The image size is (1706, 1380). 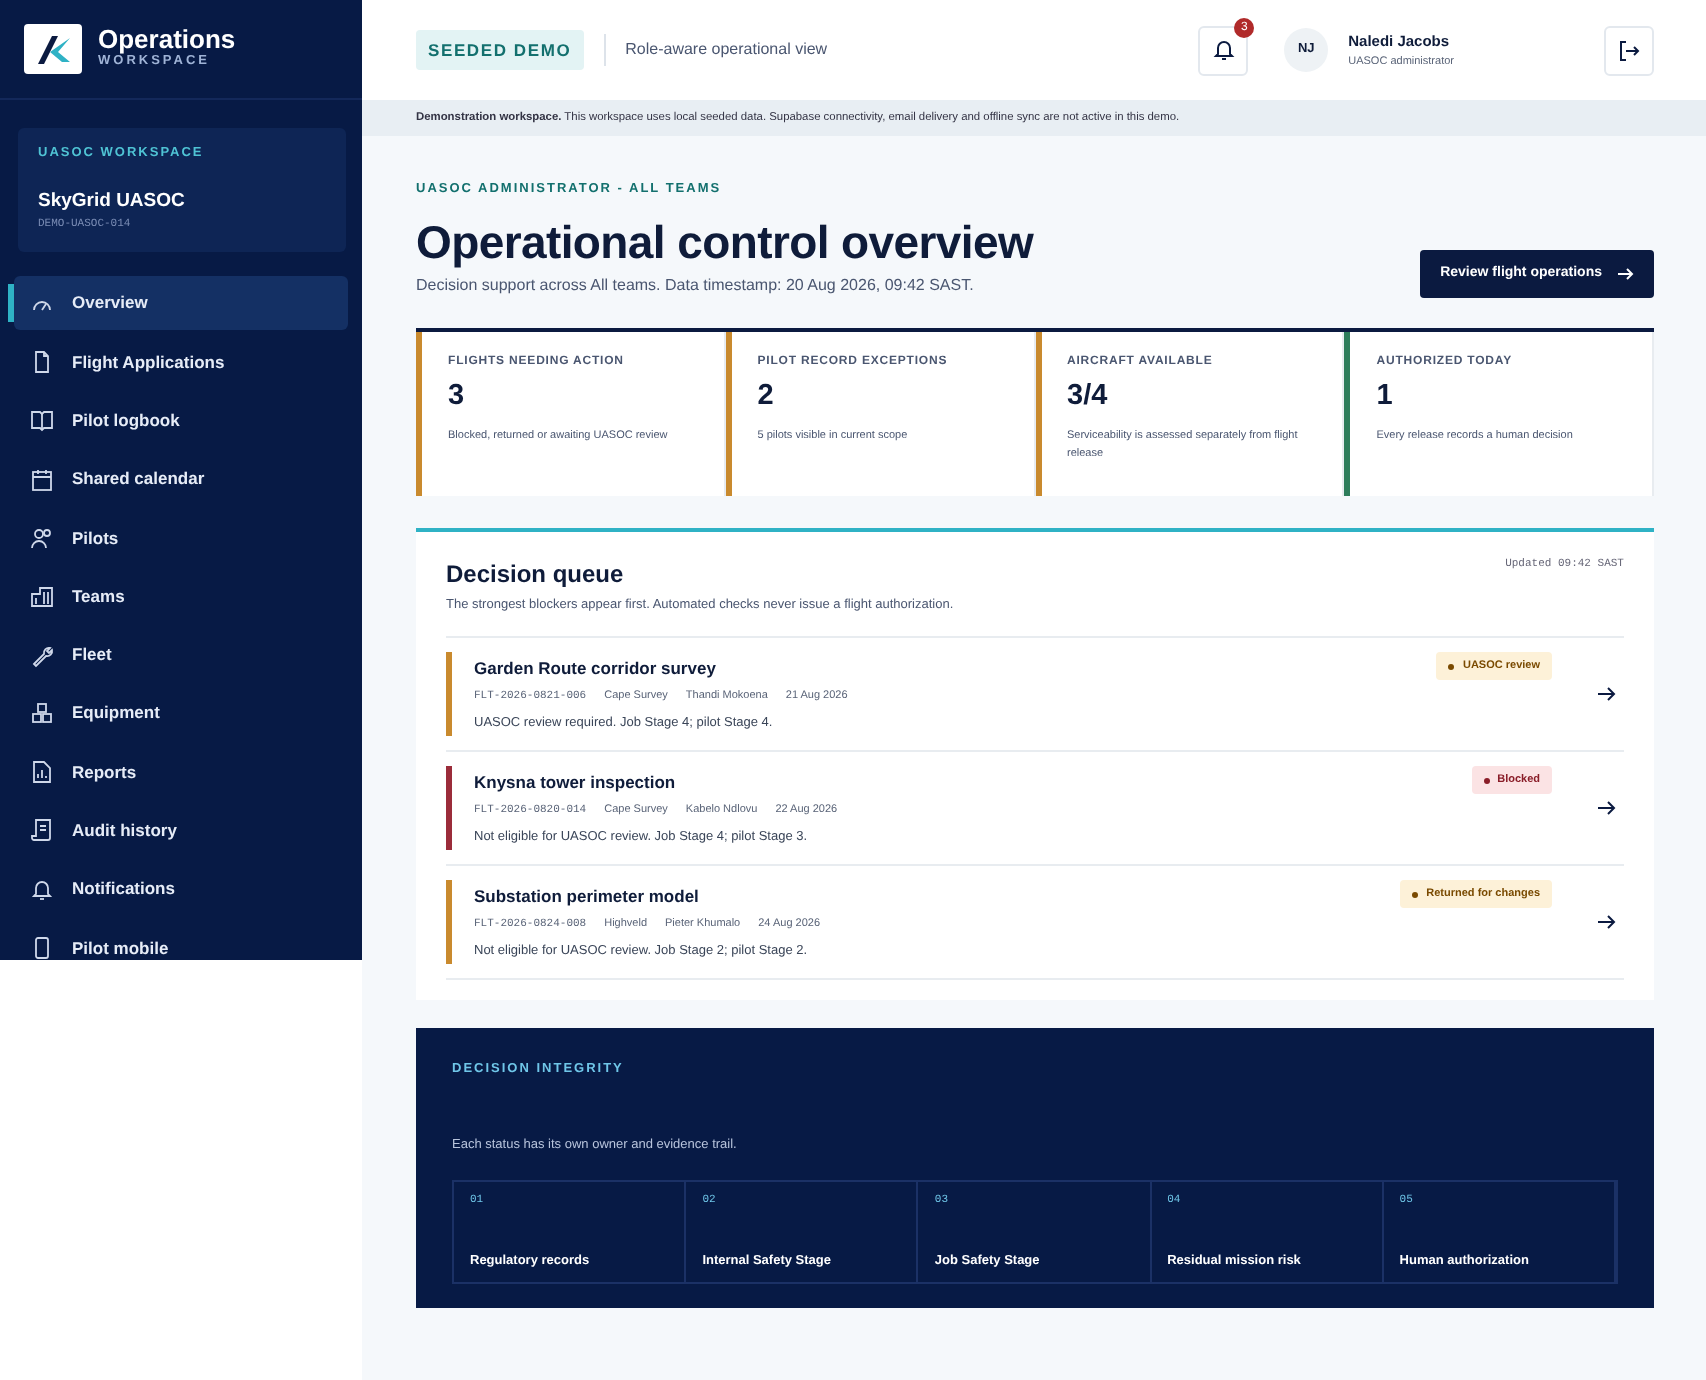 What do you see at coordinates (42, 479) in the screenshot?
I see `calendar-icon` at bounding box center [42, 479].